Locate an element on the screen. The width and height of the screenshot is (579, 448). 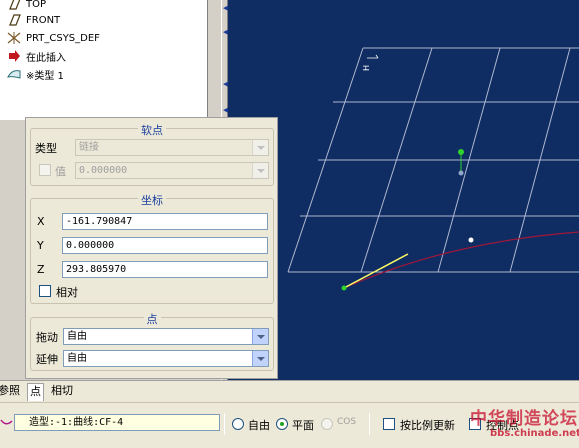
value-checkbox is located at coordinates (45, 170).